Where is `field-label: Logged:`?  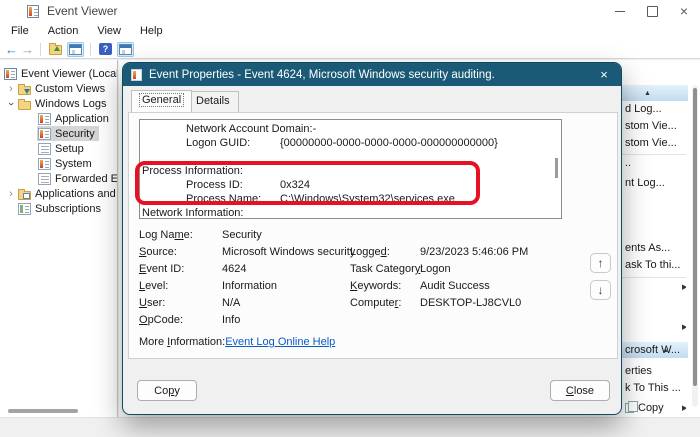 field-label: Logged: is located at coordinates (370, 252).